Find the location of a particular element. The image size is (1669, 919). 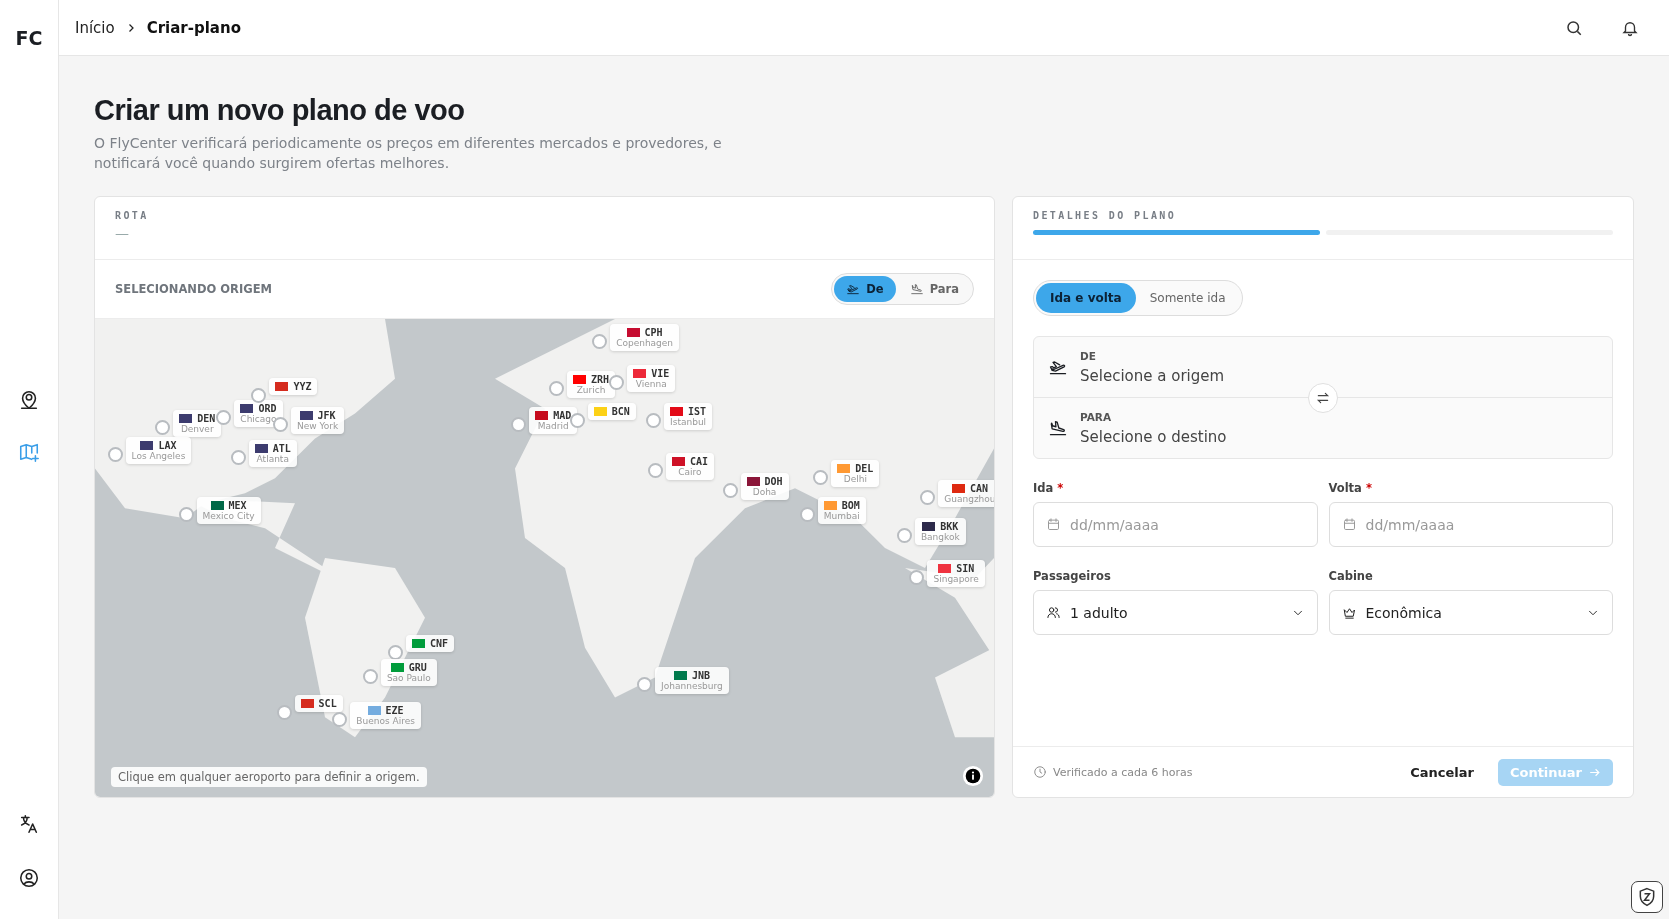

airport-label: ZRH Zurich is located at coordinates (591, 385).